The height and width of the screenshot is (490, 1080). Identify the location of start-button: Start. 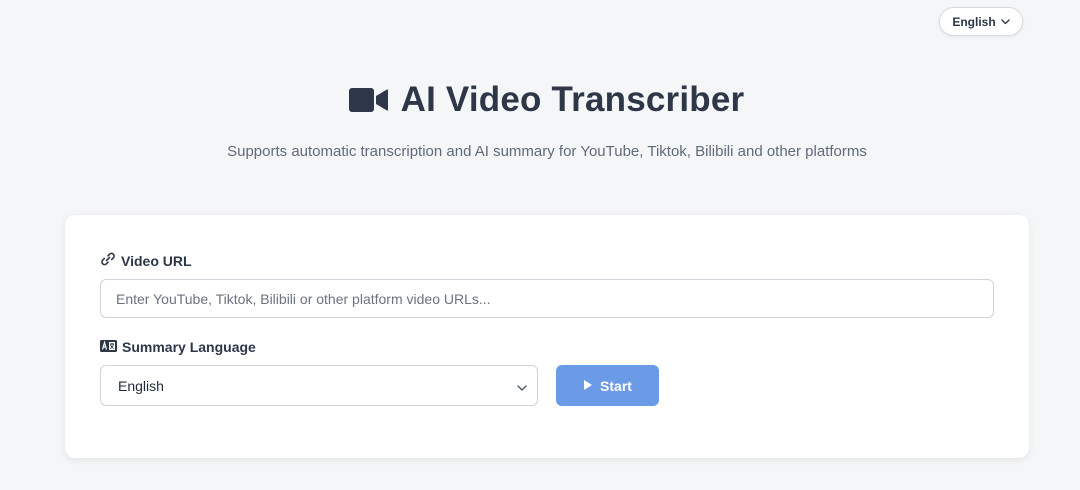
(607, 385).